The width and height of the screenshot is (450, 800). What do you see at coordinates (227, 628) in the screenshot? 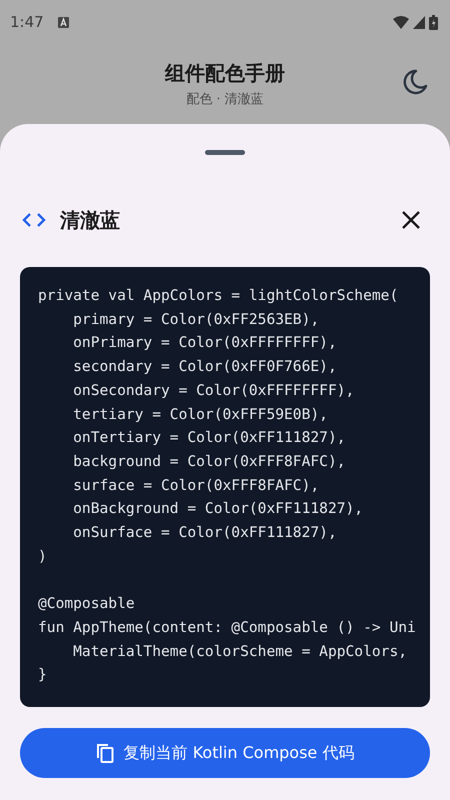
I see `code-line: fun AppTheme(content: @Composable () -> Uni` at bounding box center [227, 628].